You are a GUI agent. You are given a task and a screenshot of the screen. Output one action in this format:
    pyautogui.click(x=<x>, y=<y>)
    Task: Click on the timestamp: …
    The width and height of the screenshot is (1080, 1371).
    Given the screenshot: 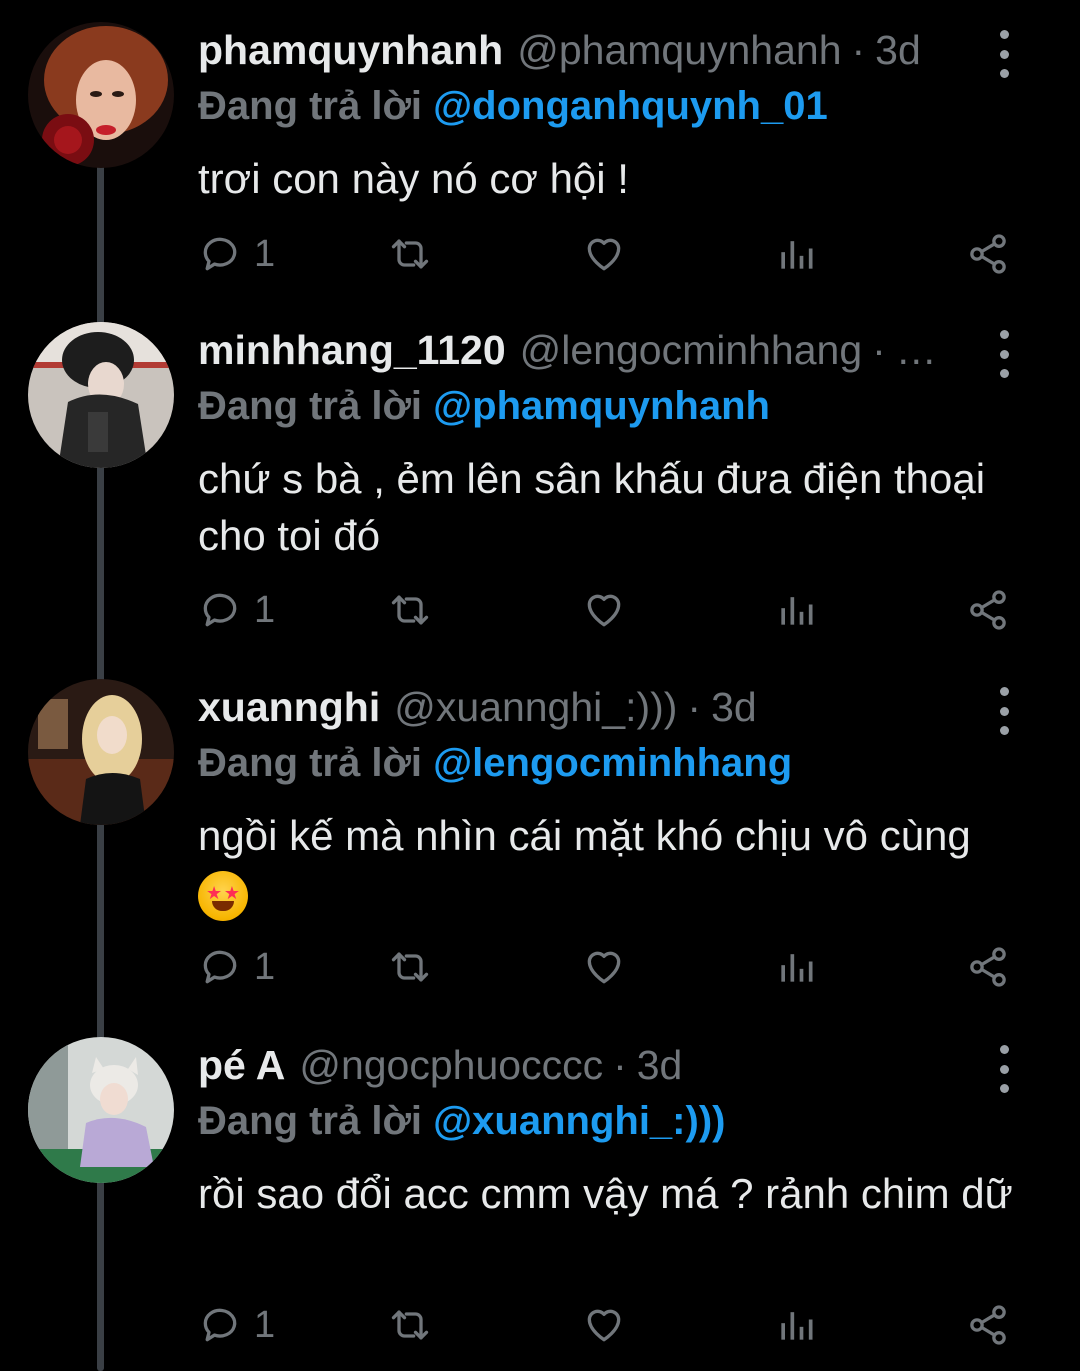 What is the action you would take?
    pyautogui.click(x=916, y=350)
    